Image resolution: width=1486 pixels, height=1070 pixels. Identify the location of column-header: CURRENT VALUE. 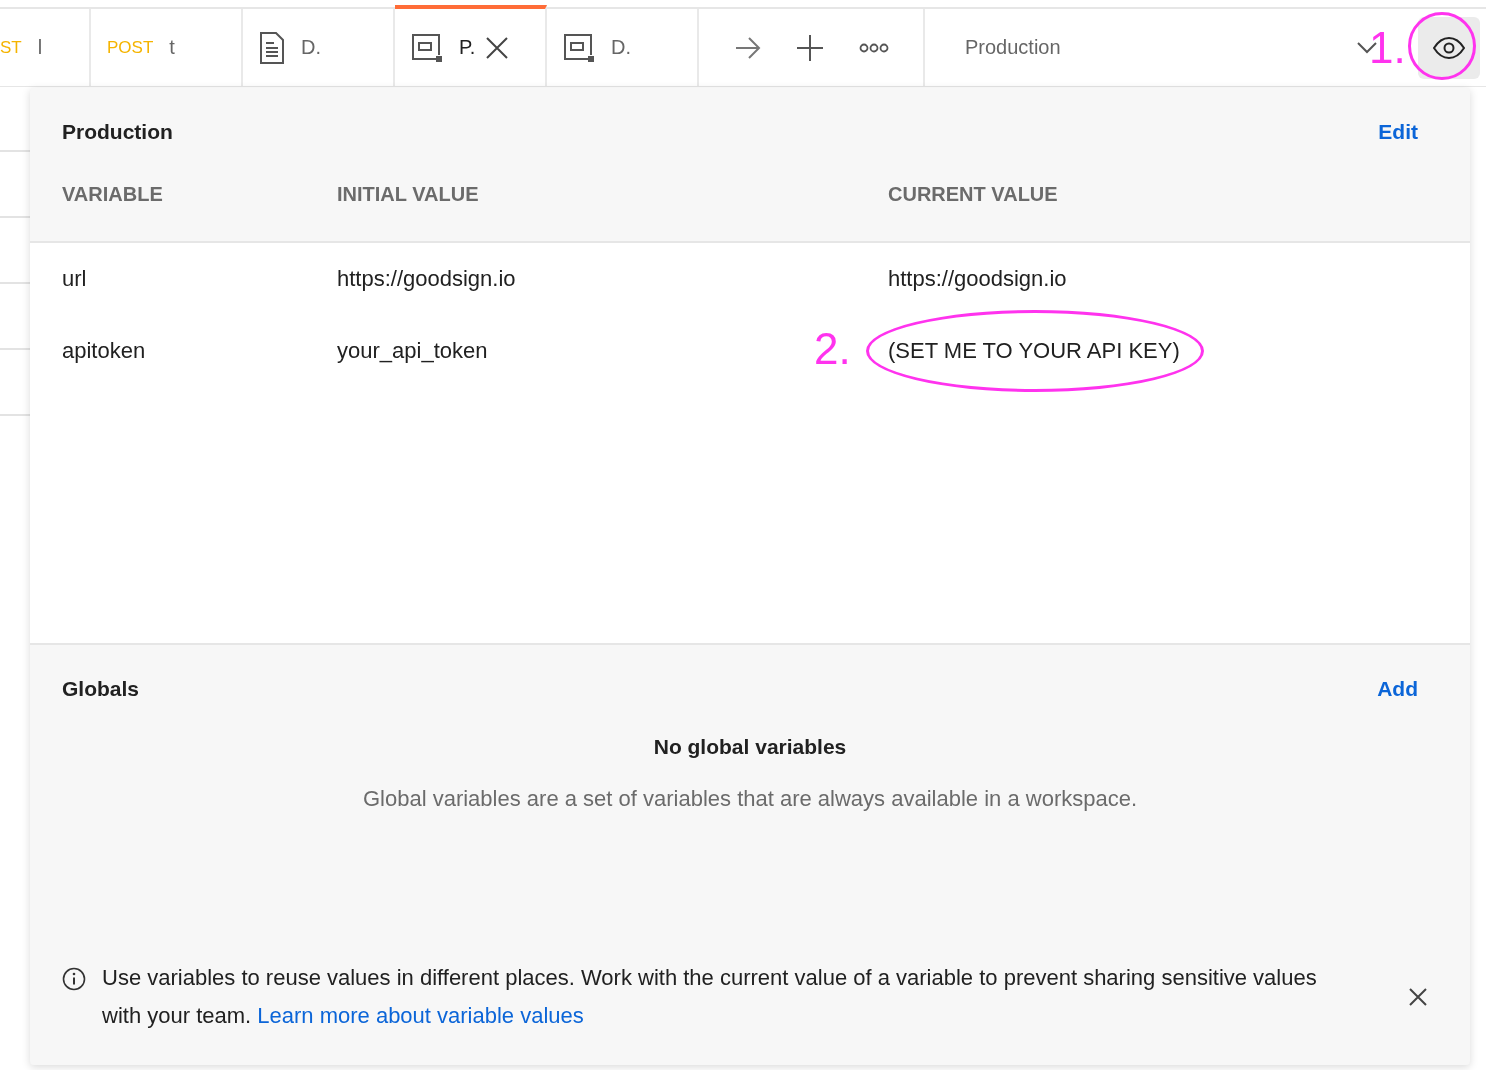
(973, 194).